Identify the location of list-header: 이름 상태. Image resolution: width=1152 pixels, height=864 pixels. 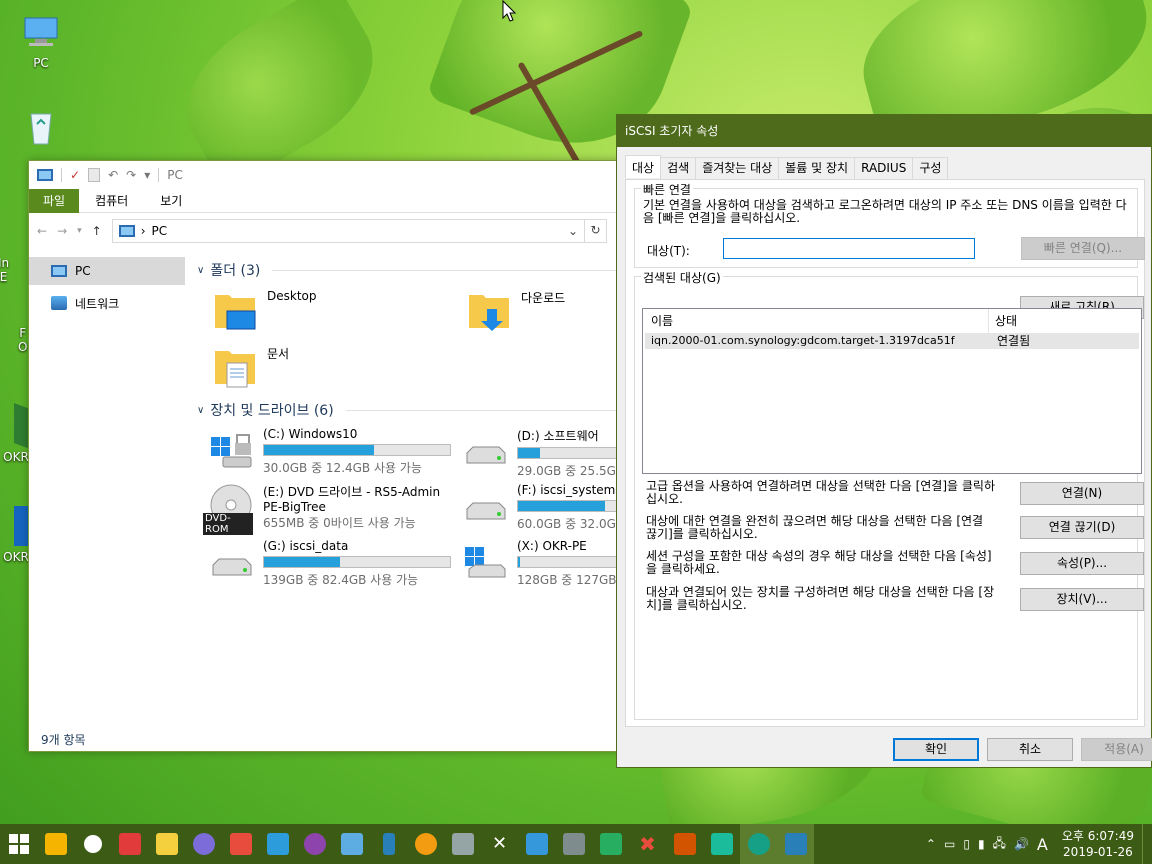
(892, 321).